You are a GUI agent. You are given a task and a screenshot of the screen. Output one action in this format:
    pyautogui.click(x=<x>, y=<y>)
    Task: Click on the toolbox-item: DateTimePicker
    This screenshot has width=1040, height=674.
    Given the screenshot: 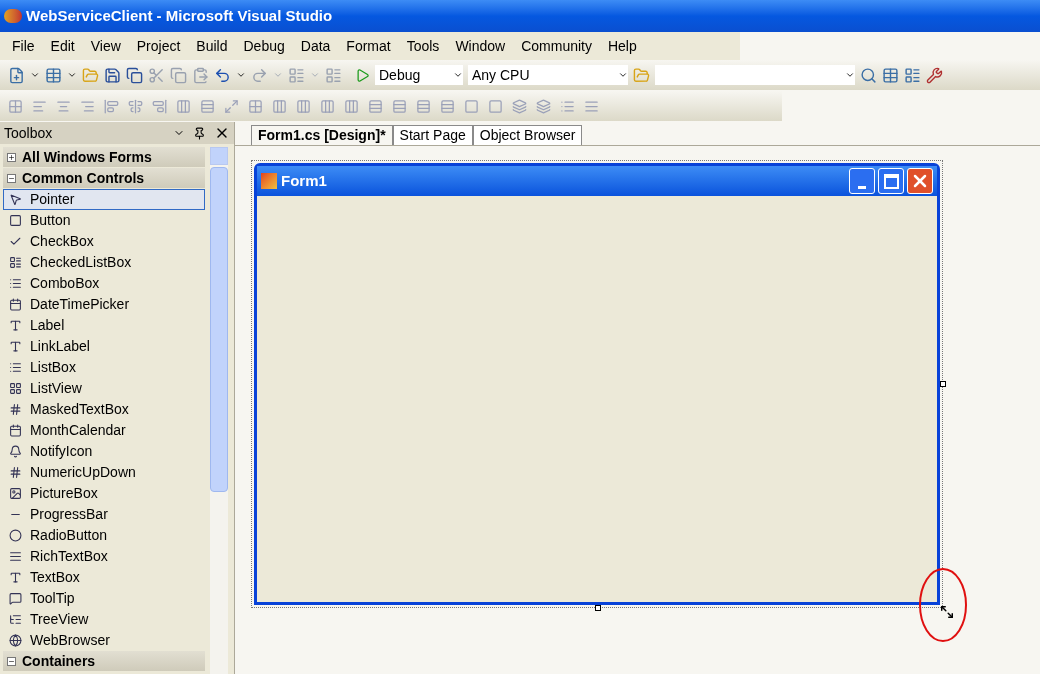 What is the action you would take?
    pyautogui.click(x=104, y=304)
    